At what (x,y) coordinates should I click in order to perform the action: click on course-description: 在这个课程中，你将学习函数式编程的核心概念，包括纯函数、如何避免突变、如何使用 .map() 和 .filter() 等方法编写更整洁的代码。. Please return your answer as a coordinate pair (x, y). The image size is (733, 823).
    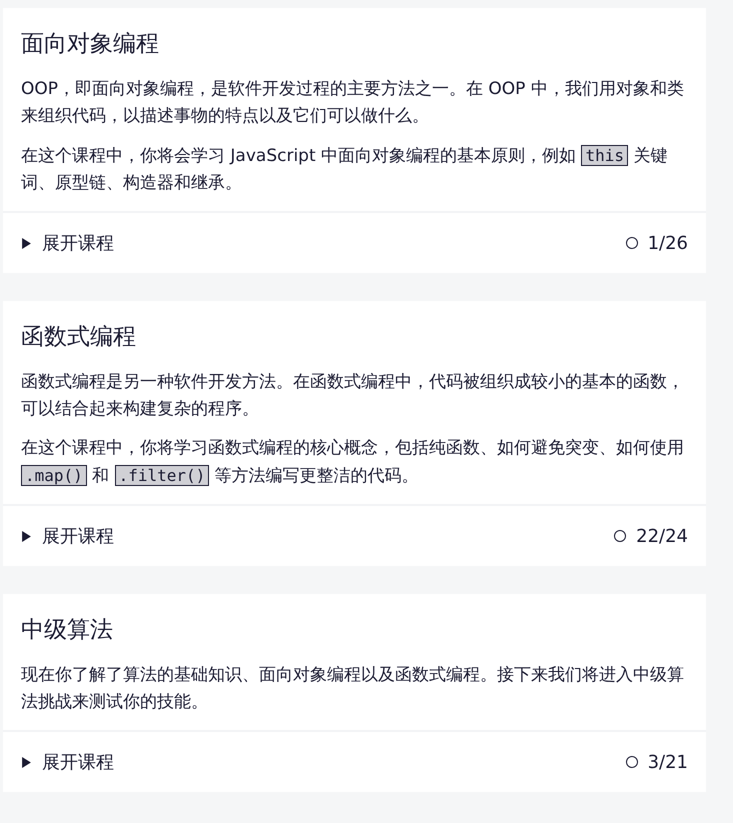
    Looking at the image, I should click on (353, 462).